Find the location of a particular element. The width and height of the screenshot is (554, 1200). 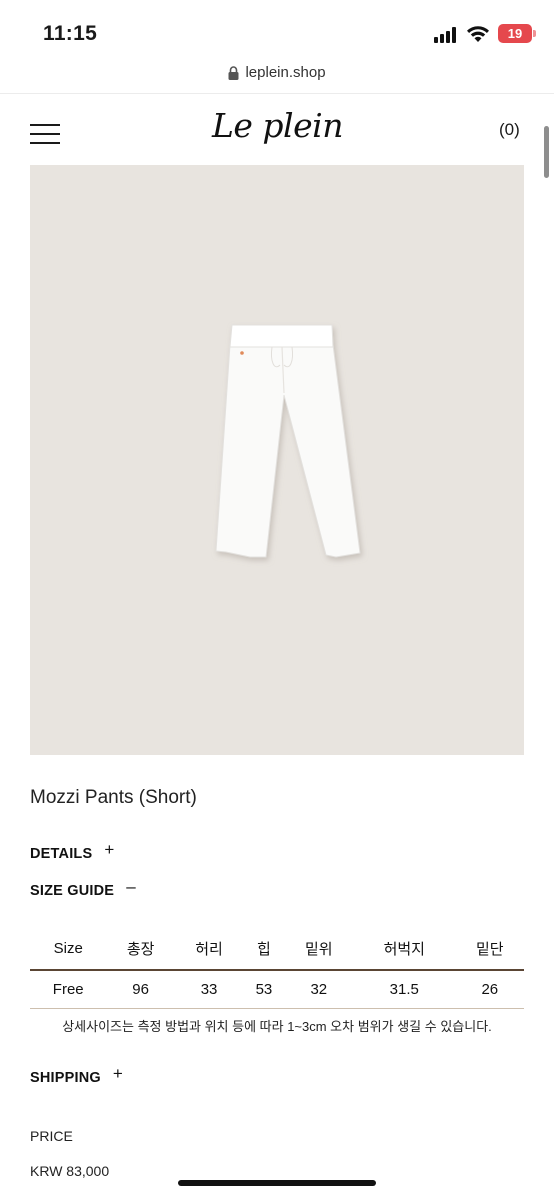

divider is located at coordinates (277, 93).